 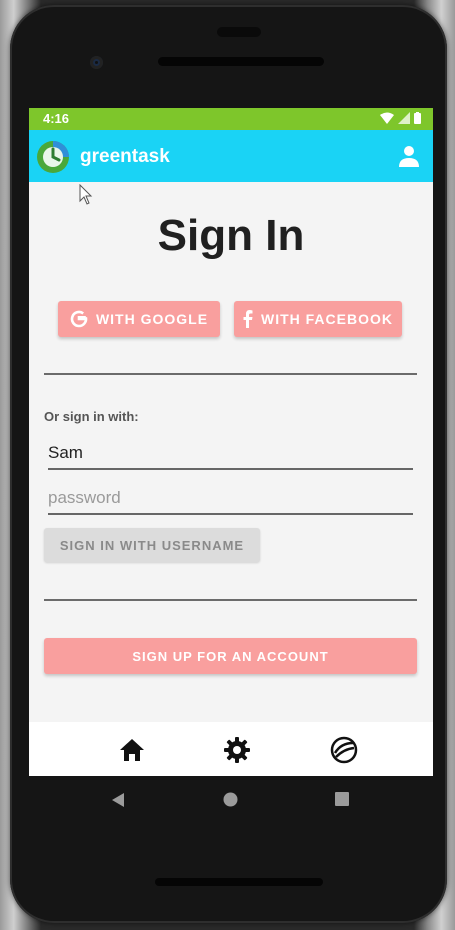 What do you see at coordinates (152, 319) in the screenshot?
I see `google-button-label: WITH GOOGLE` at bounding box center [152, 319].